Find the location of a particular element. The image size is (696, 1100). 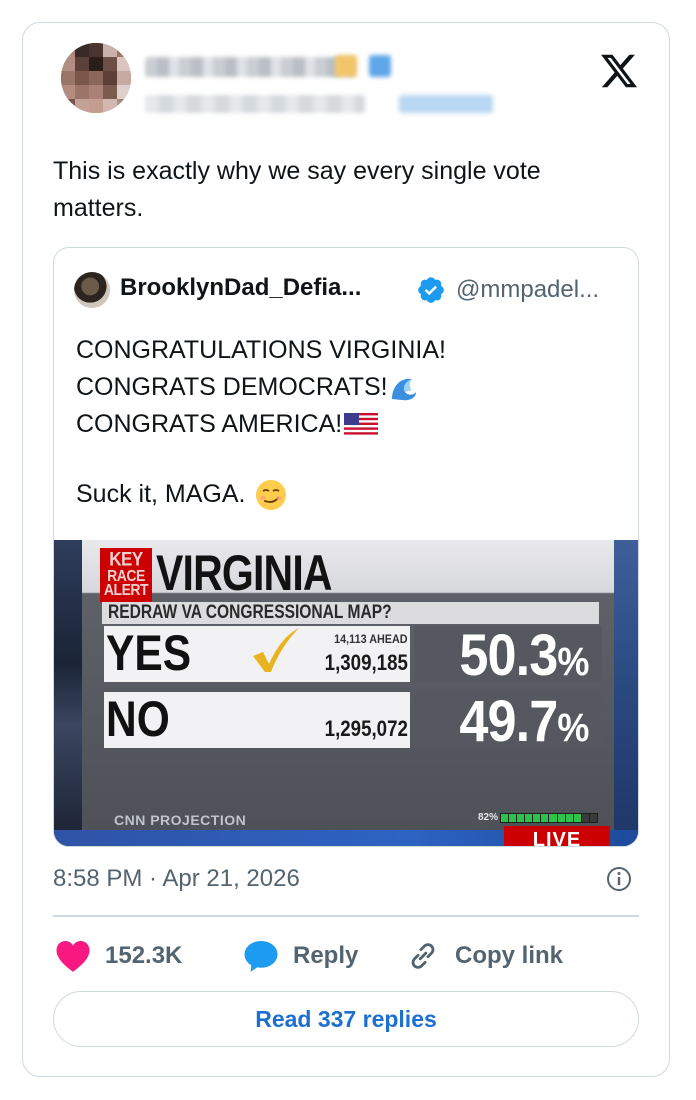

author-avatar is located at coordinates (96, 78).